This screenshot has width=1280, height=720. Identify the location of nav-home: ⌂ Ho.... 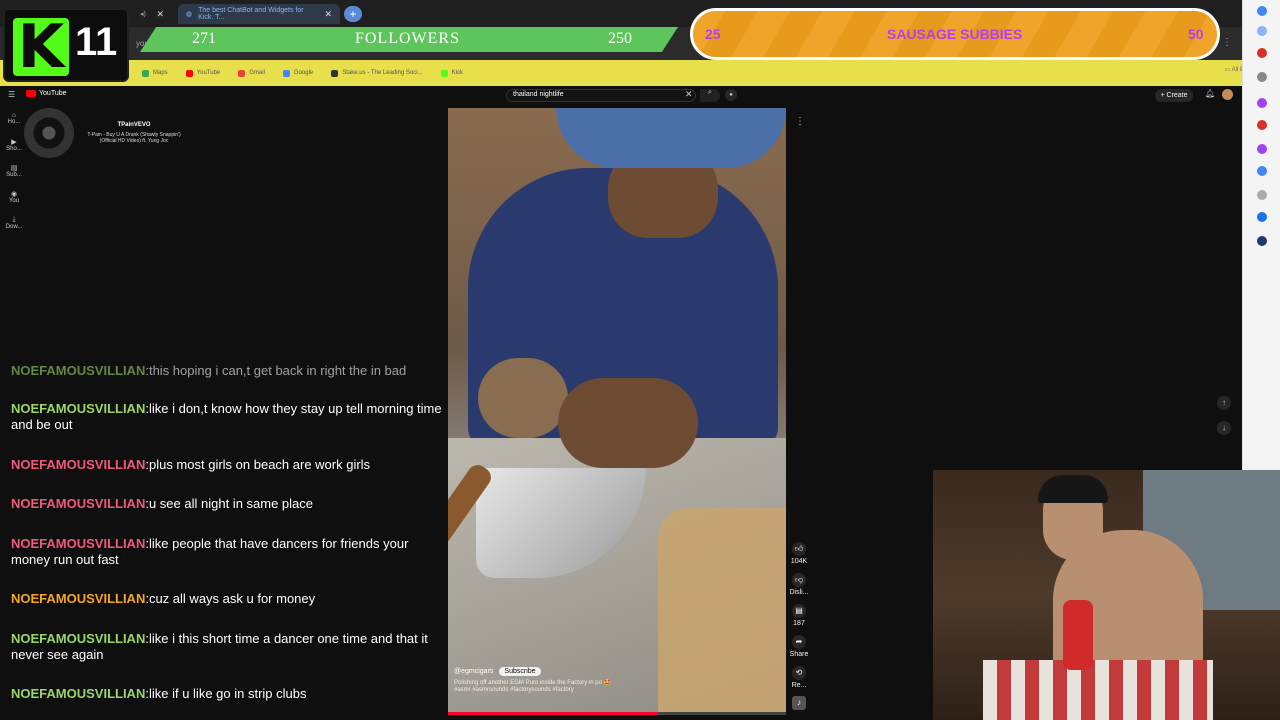
(14, 118).